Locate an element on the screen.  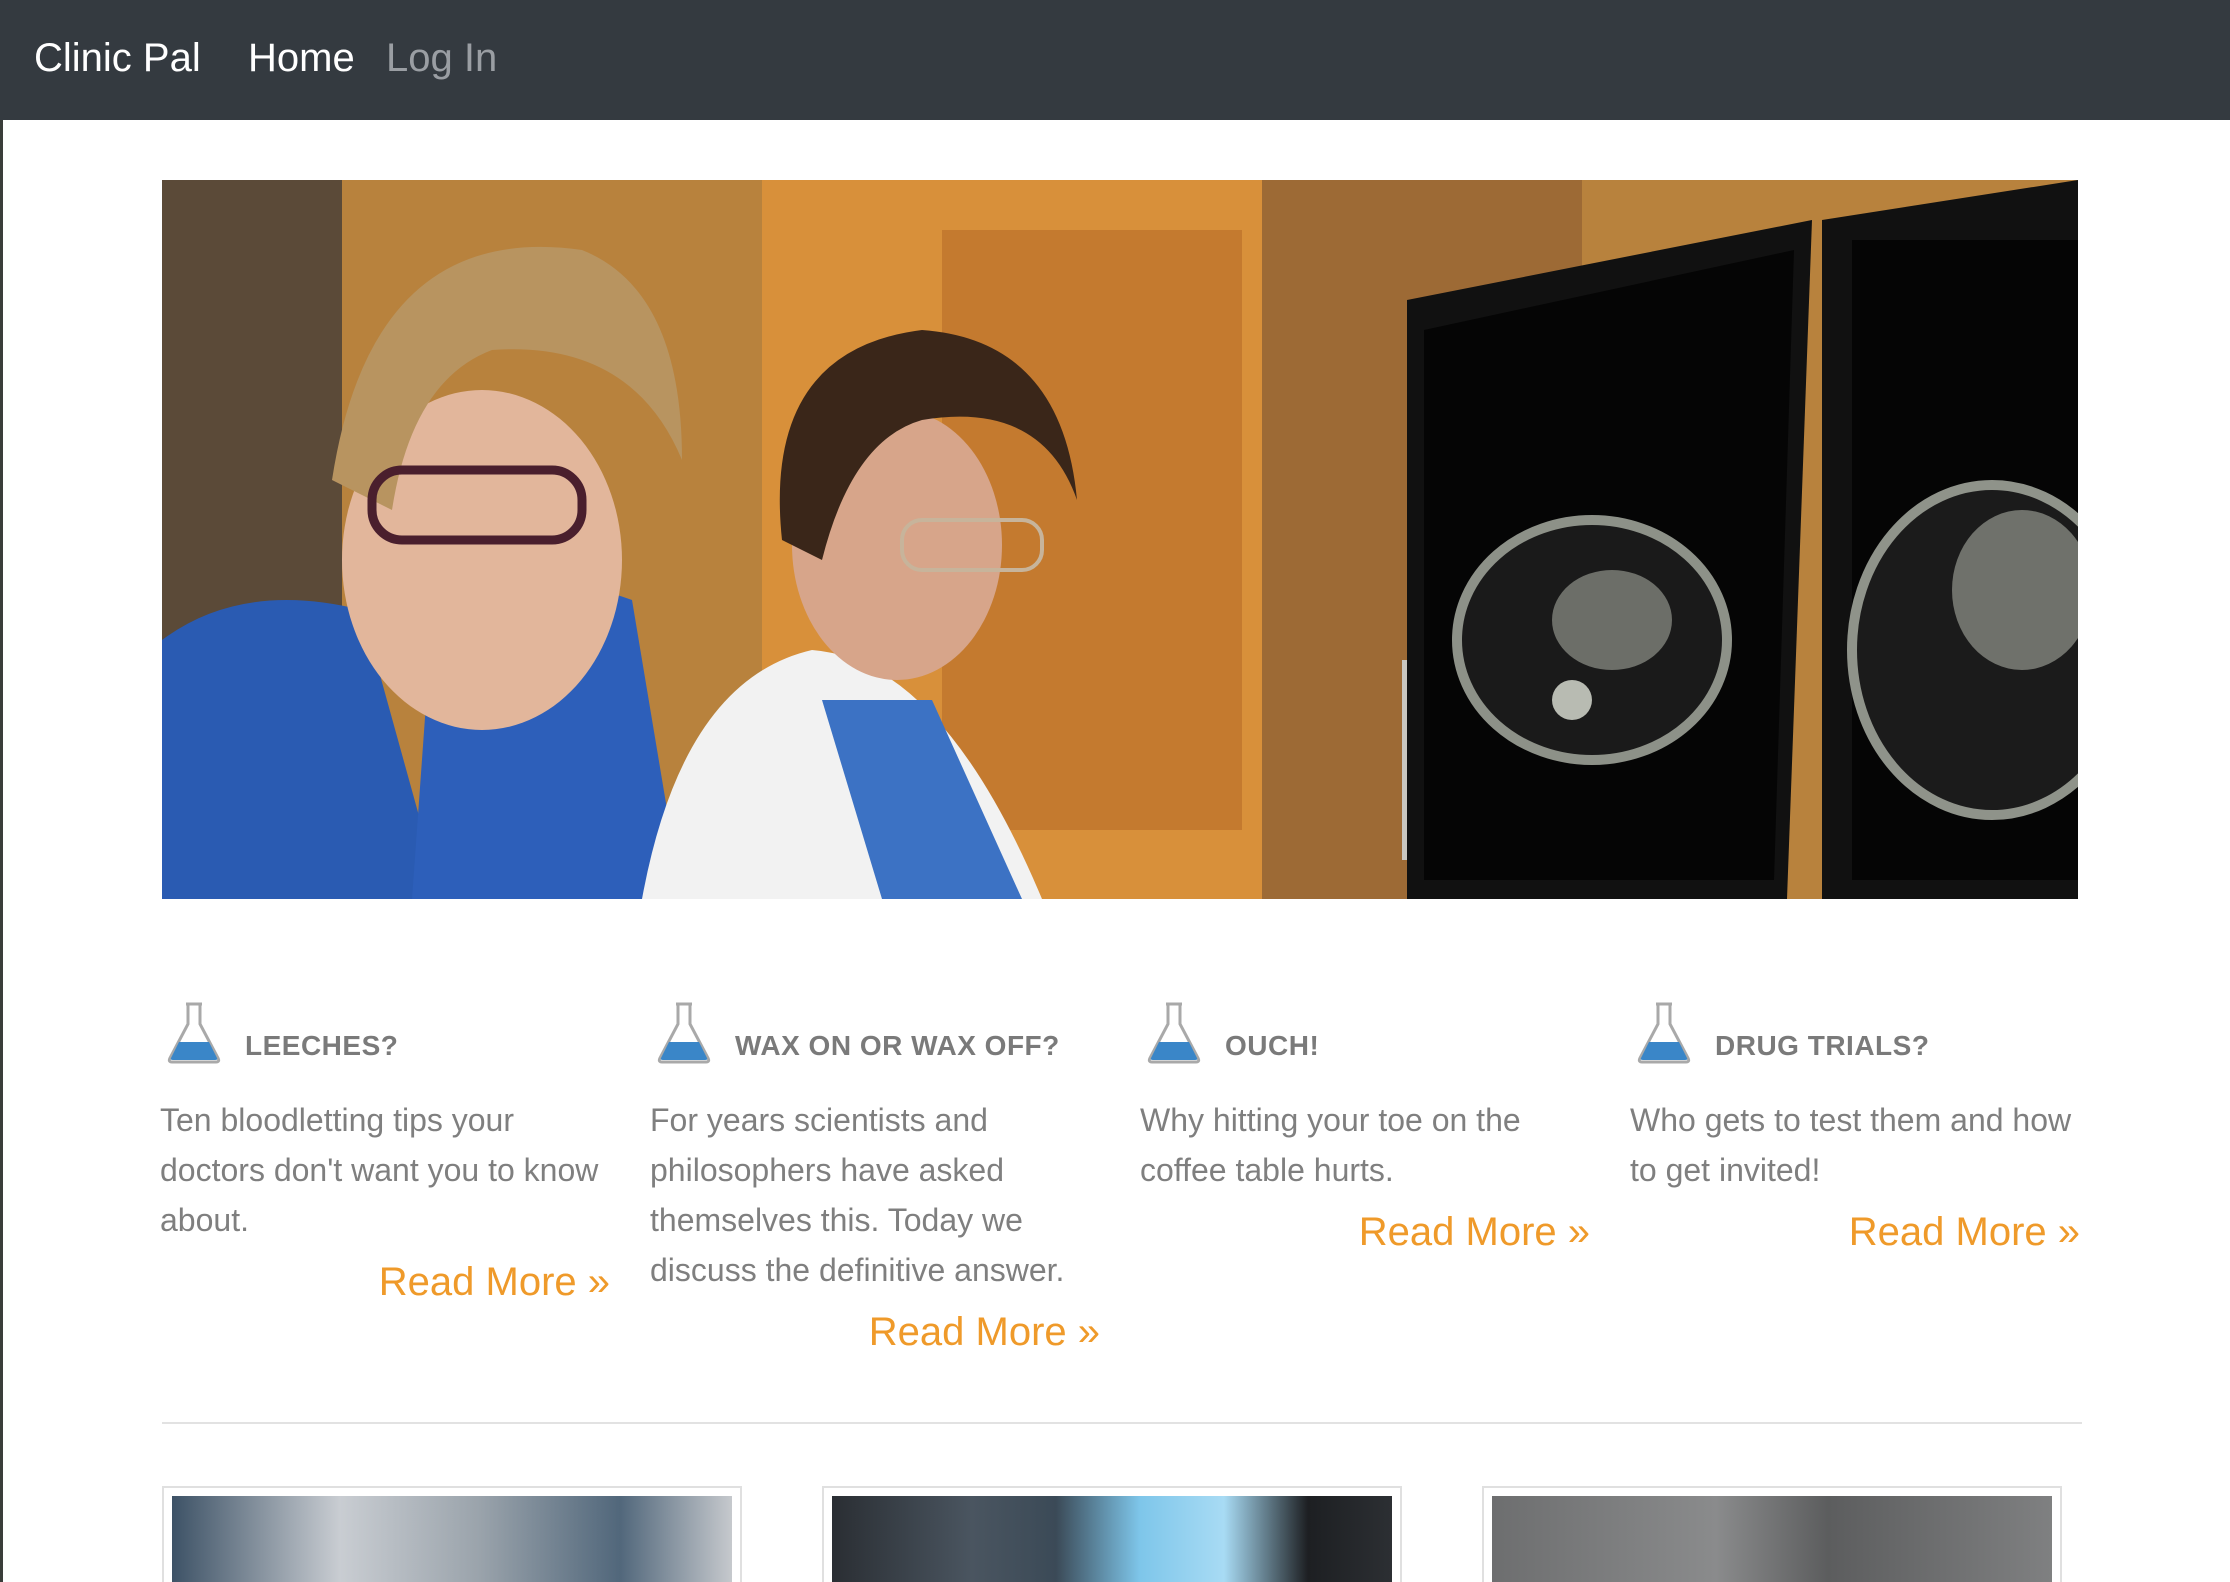
brand-link: Clinic Pal is located at coordinates (117, 58).